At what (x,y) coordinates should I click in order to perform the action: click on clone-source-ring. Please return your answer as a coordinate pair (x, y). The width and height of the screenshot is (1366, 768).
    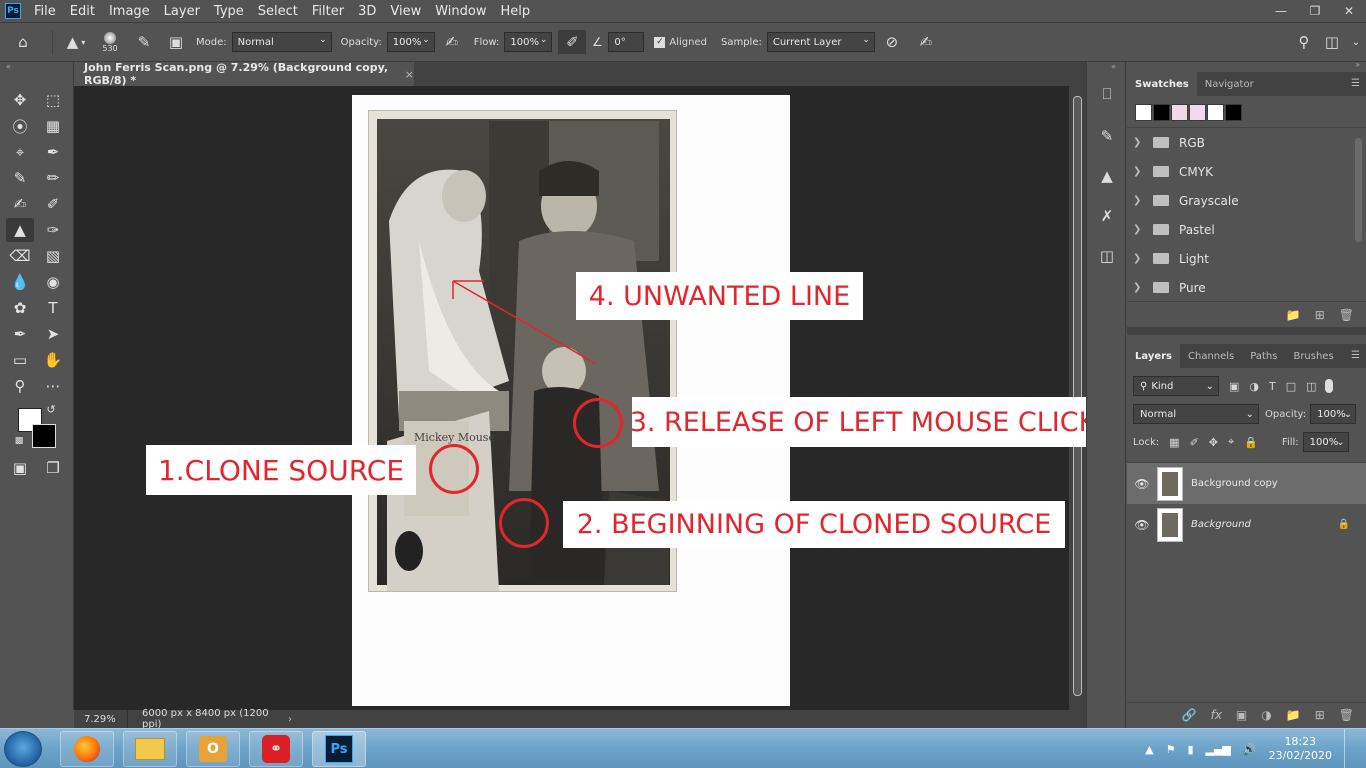
    Looking at the image, I should click on (454, 469).